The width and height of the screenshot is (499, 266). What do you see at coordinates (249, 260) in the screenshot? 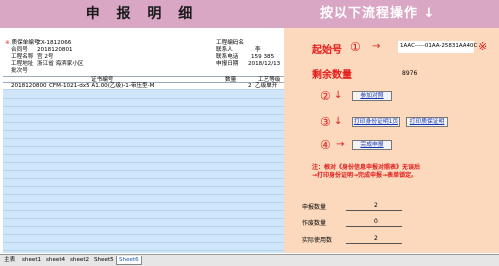
I see `sheet-tab-bar: 主表 sheet1 sheet4 sheet2 Sheet5 Sheet6` at bounding box center [249, 260].